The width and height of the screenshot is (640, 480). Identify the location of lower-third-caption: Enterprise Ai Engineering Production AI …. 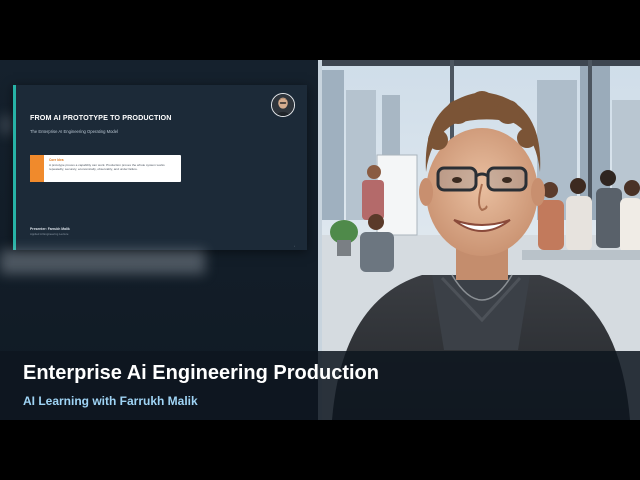
(320, 385).